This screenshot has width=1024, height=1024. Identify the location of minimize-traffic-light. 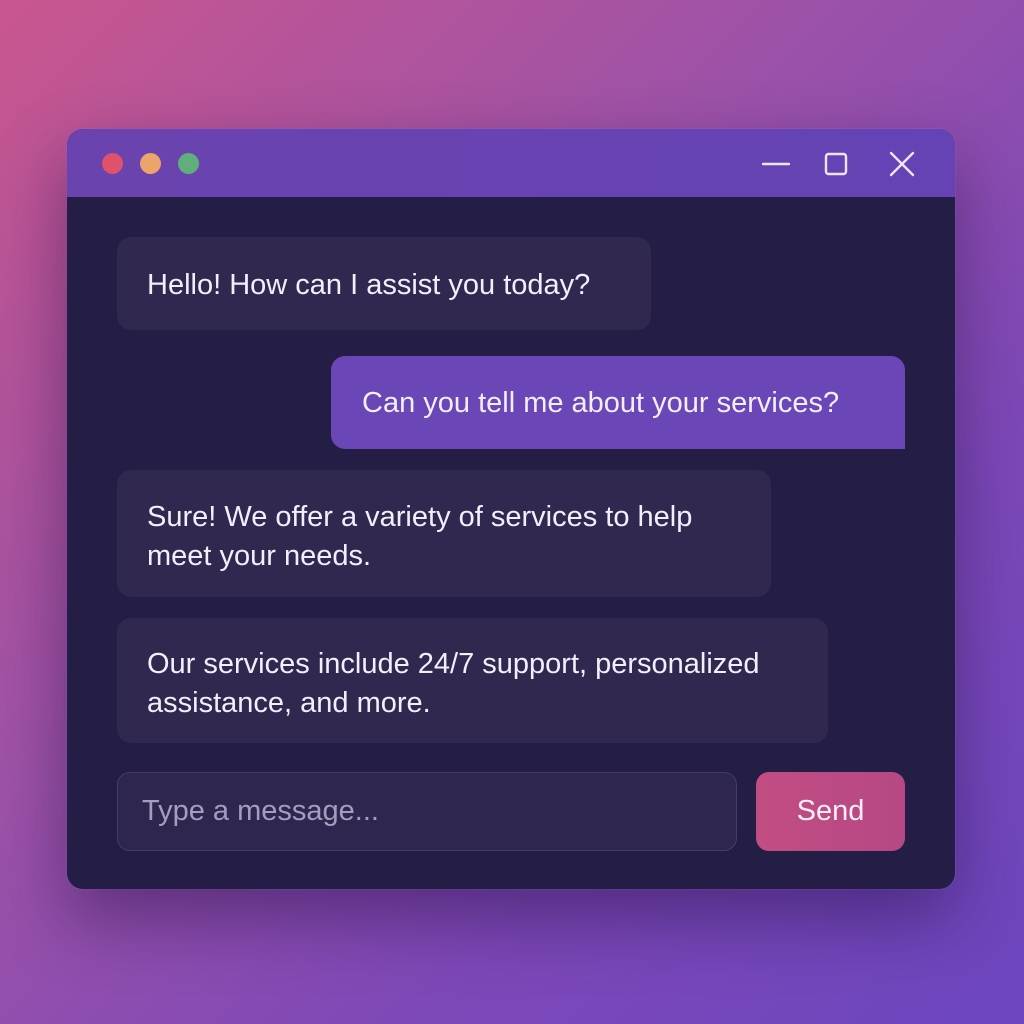
(150, 163).